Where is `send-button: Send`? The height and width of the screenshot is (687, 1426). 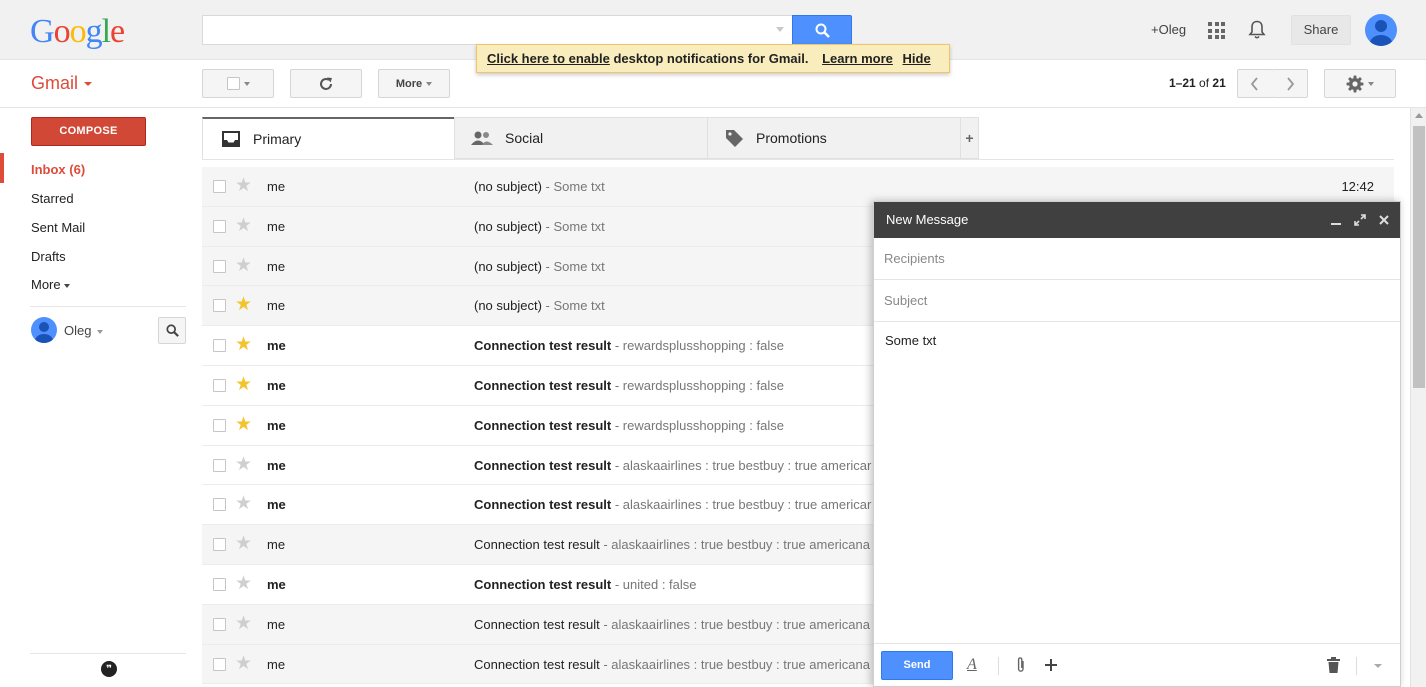 send-button: Send is located at coordinates (917, 665).